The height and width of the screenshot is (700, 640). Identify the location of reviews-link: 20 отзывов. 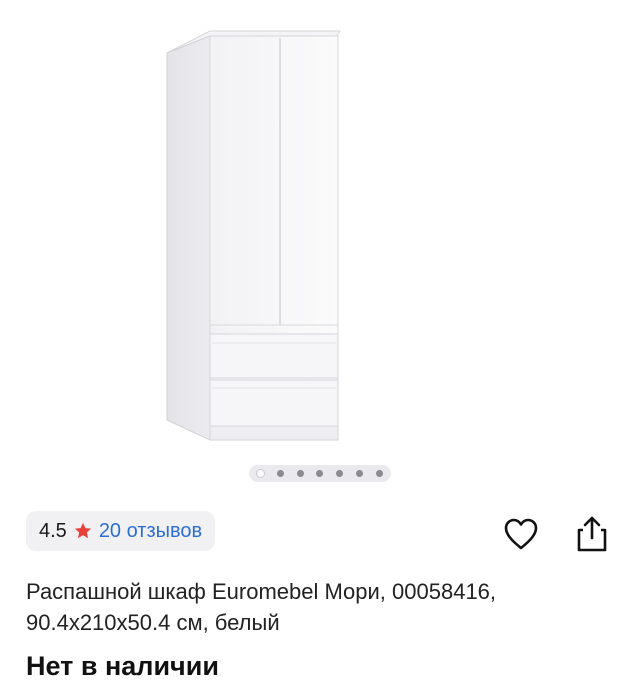
(150, 531).